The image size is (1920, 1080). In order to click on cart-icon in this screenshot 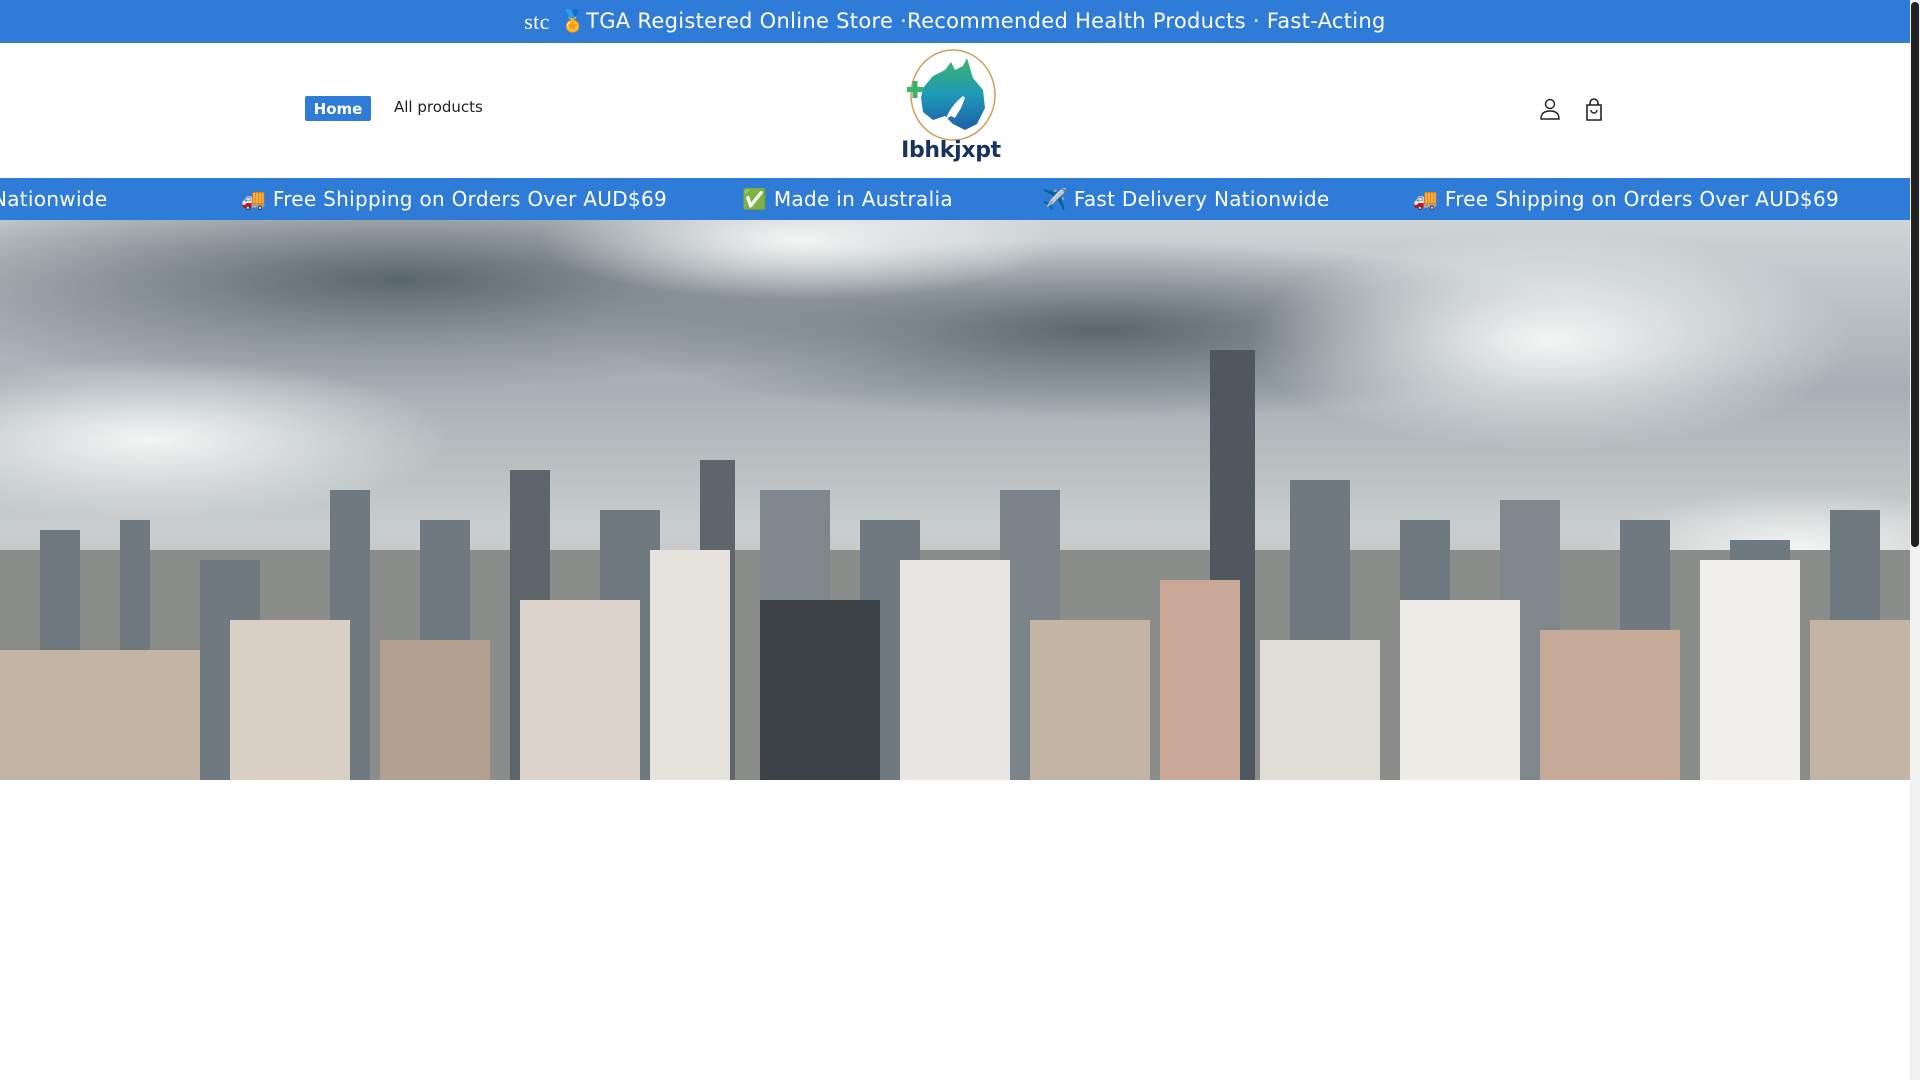, I will do `click(1594, 110)`.